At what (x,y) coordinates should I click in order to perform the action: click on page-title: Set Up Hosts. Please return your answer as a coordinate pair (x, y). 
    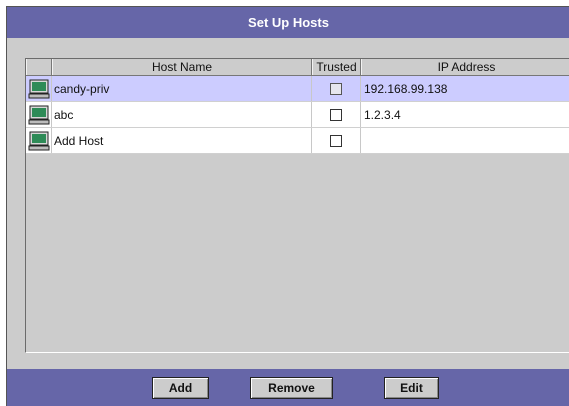
    Looking at the image, I should click on (288, 22).